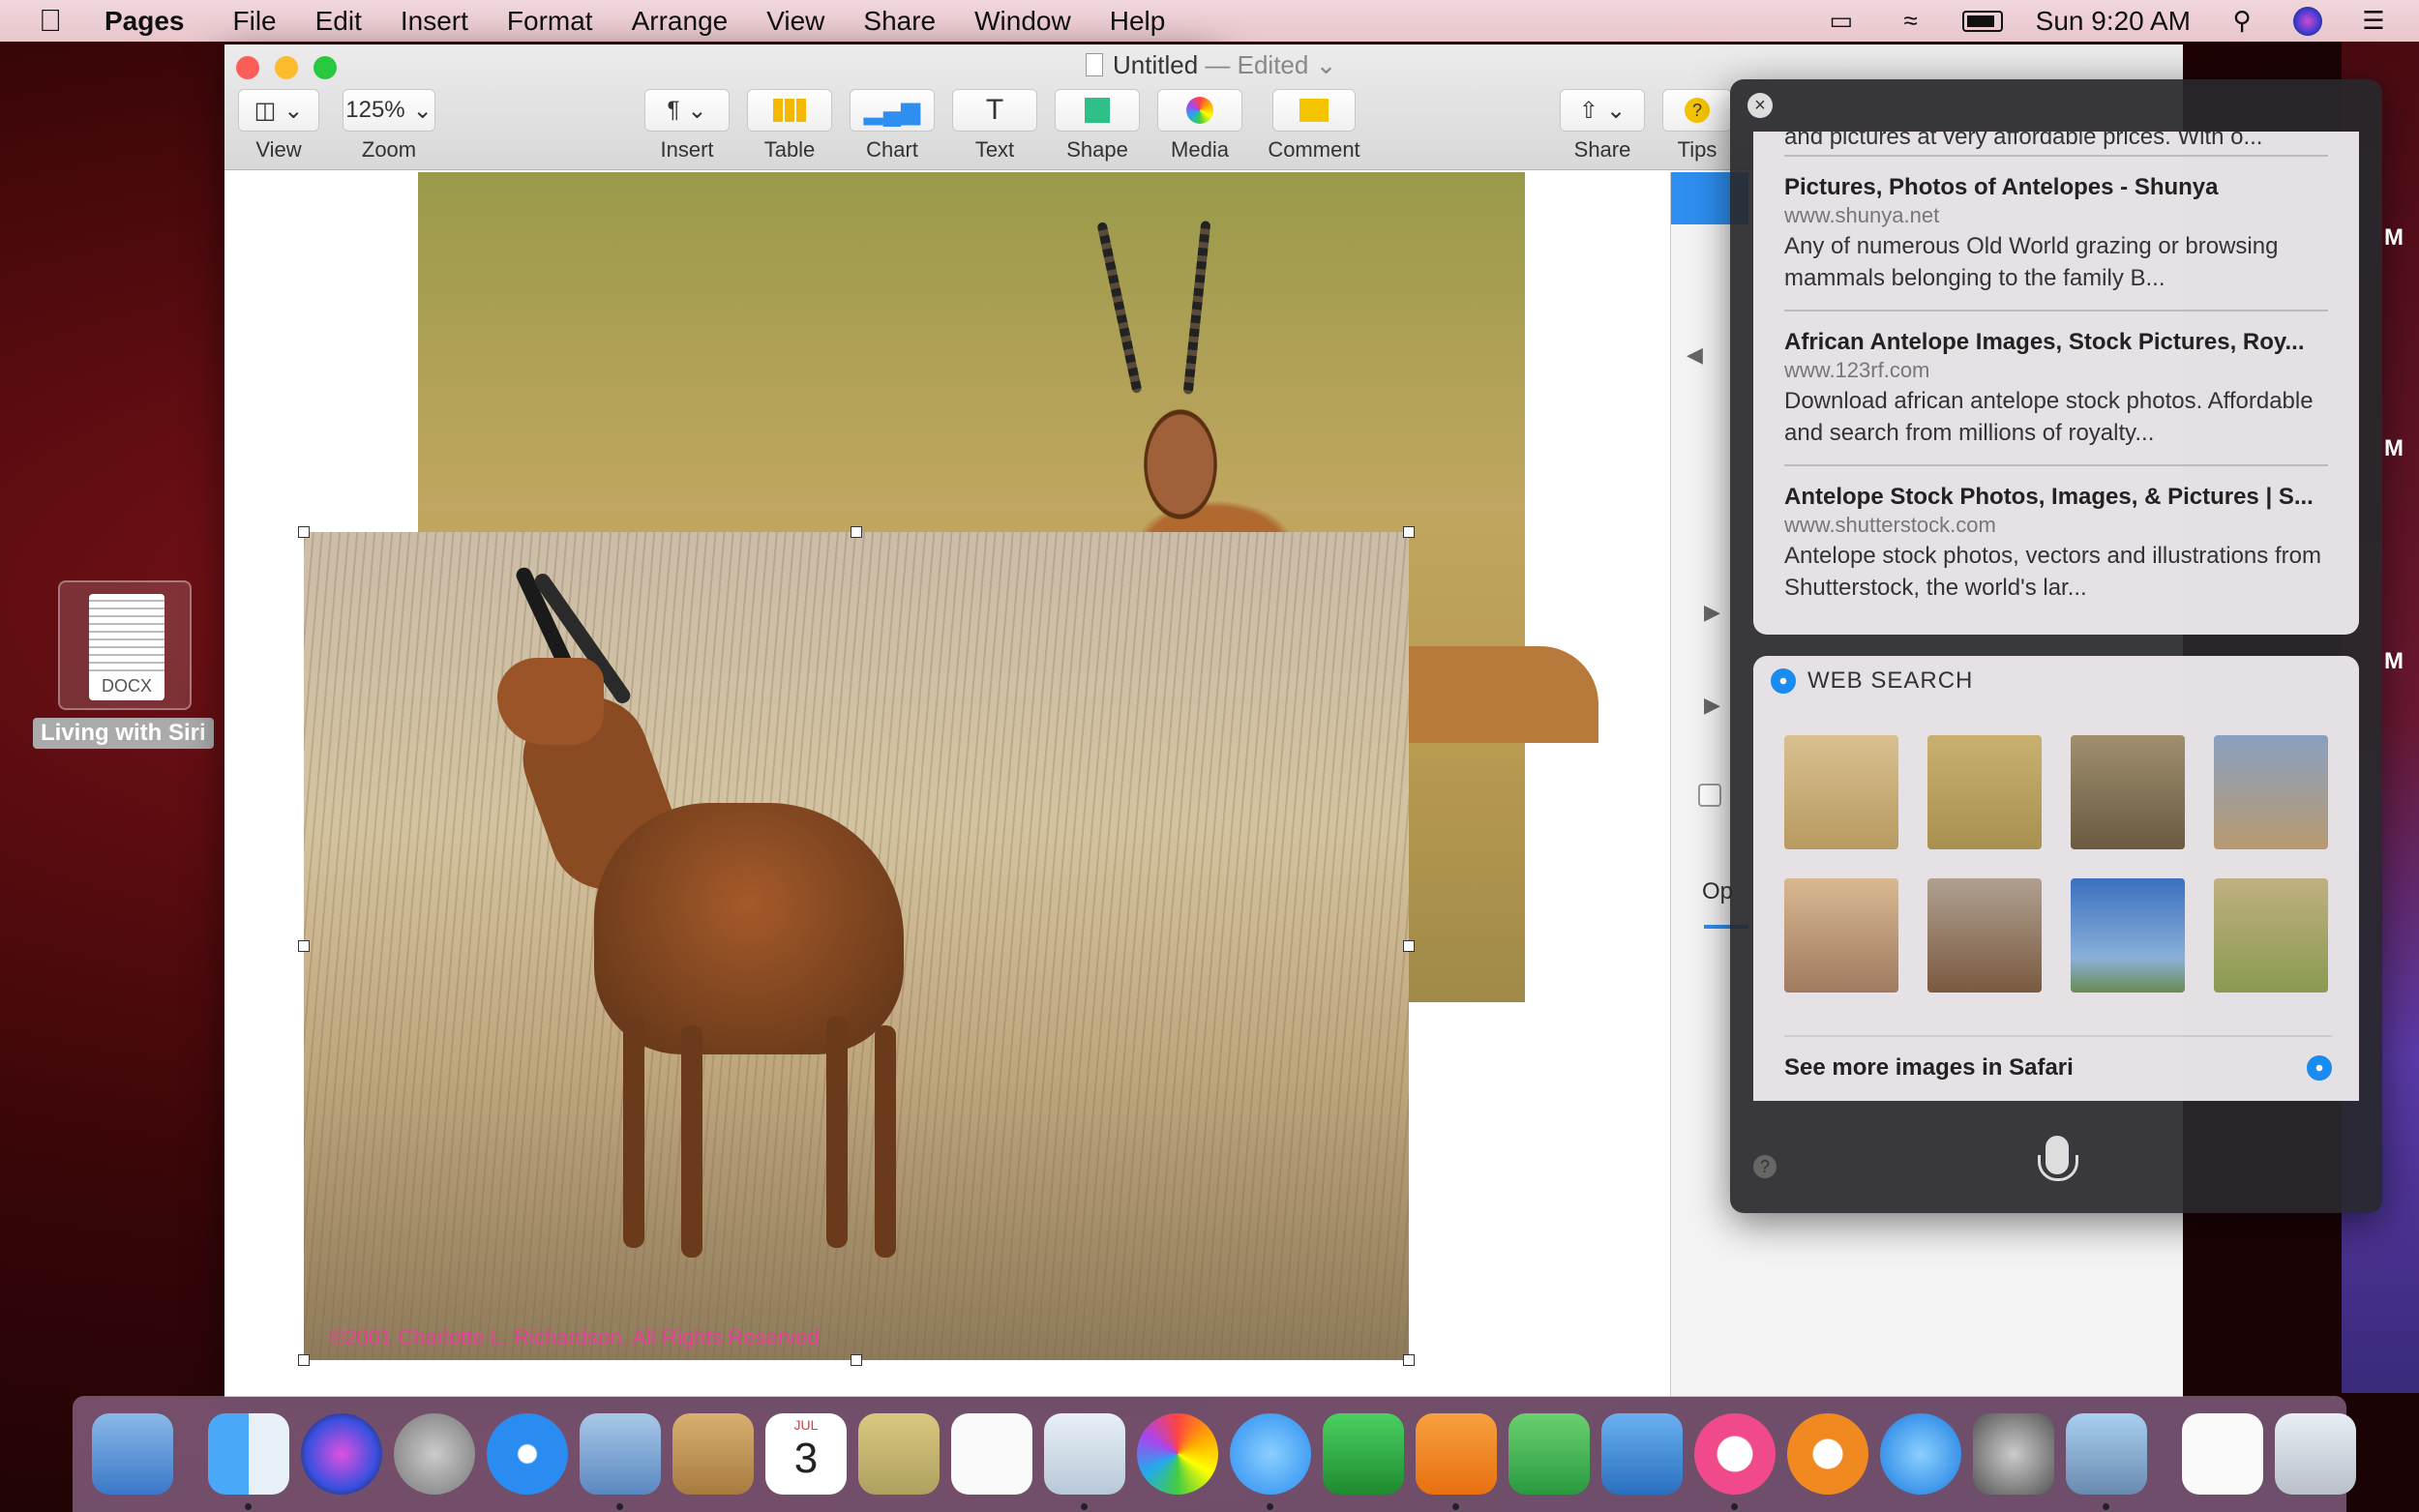 The width and height of the screenshot is (2419, 1512). I want to click on tips-button: ?, so click(1697, 110).